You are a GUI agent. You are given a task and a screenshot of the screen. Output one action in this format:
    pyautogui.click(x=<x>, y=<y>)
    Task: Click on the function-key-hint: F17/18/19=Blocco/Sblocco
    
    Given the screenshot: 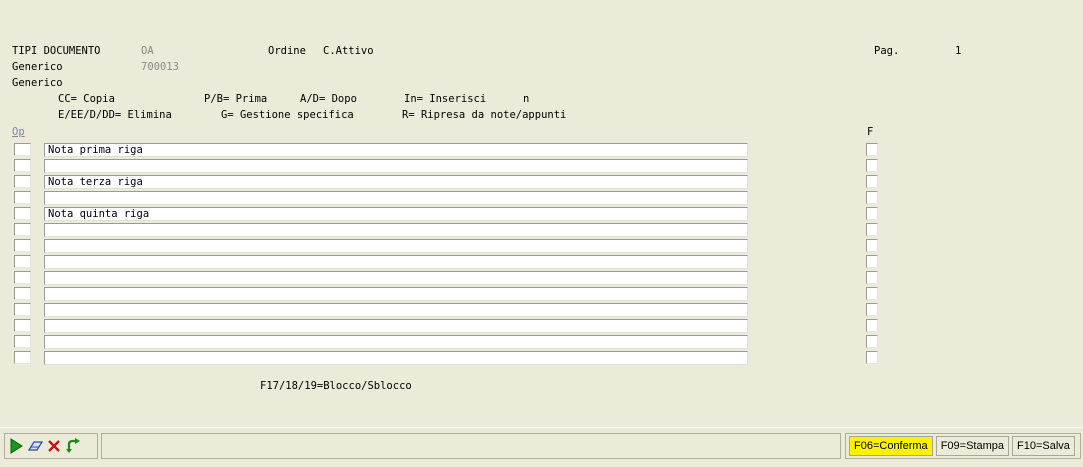 What is the action you would take?
    pyautogui.click(x=336, y=386)
    